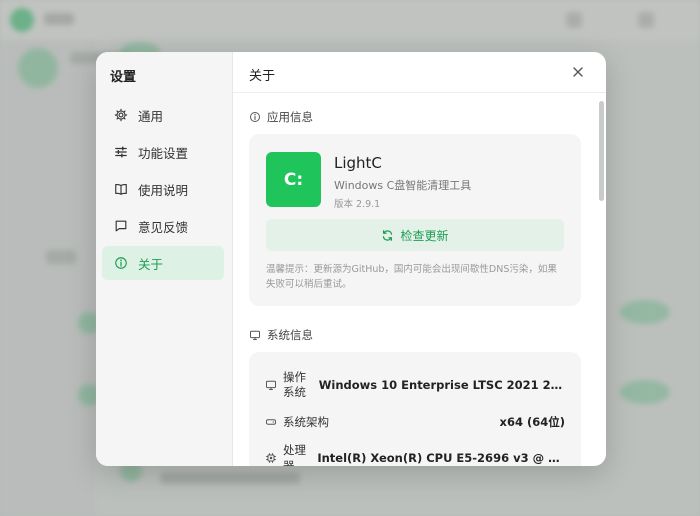 The image size is (700, 516). I want to click on refresh-icon, so click(387, 235).